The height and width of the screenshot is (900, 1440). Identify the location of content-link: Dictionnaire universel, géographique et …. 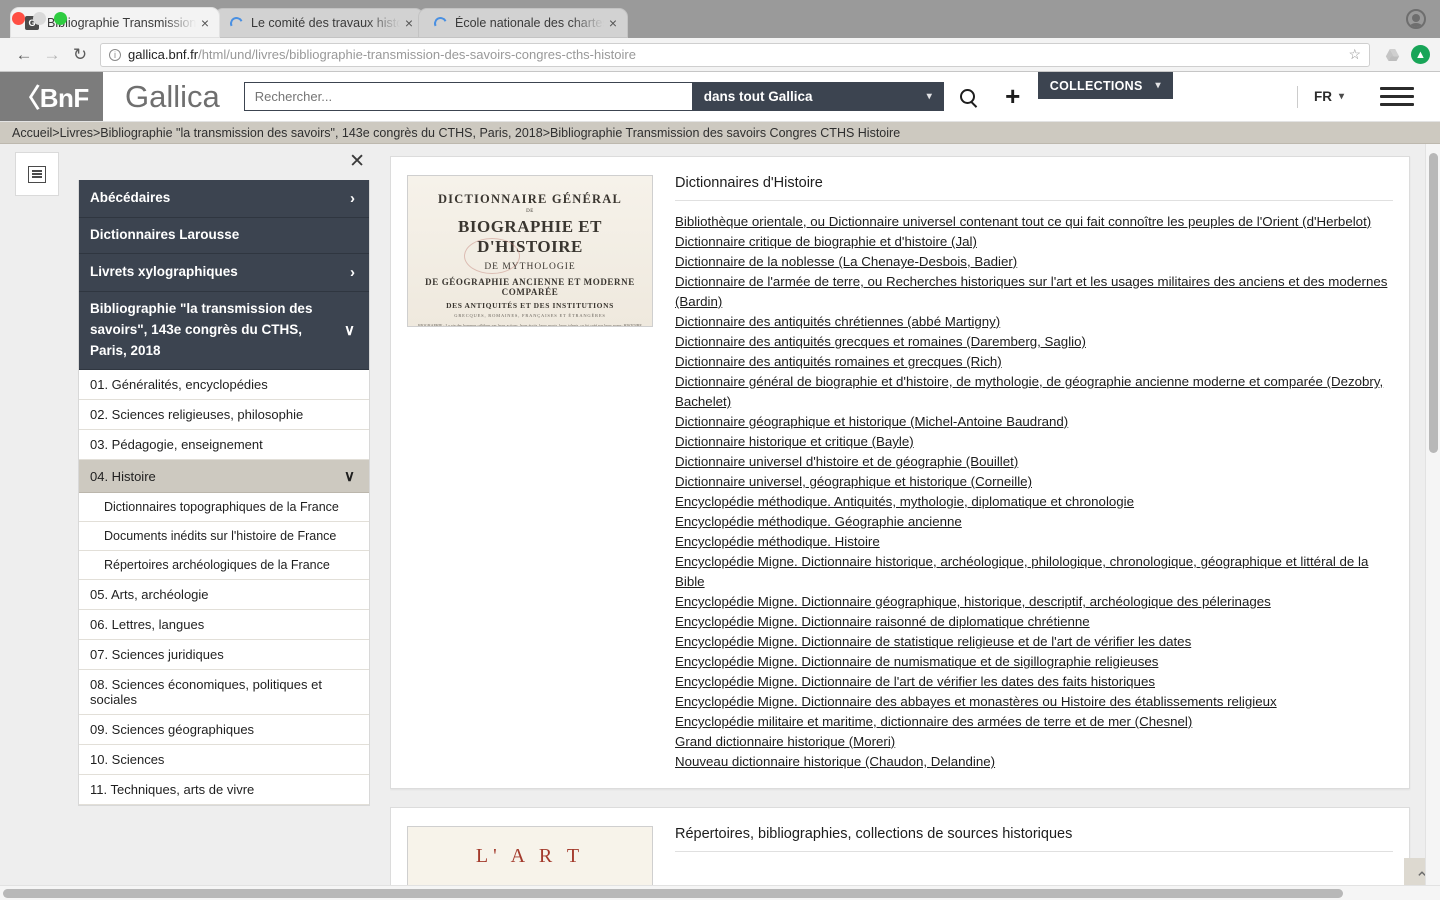
(1034, 482).